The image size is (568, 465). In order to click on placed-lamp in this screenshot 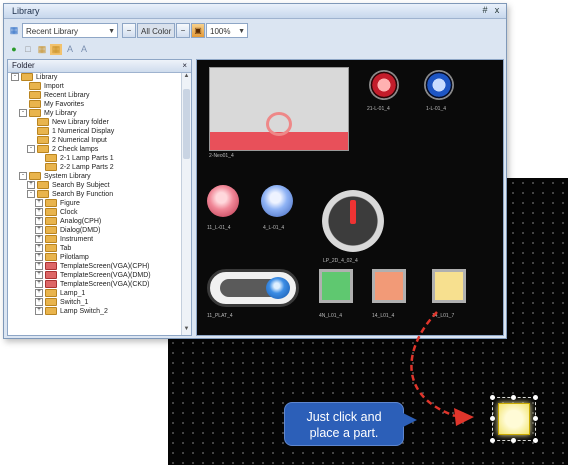, I will do `click(514, 419)`.